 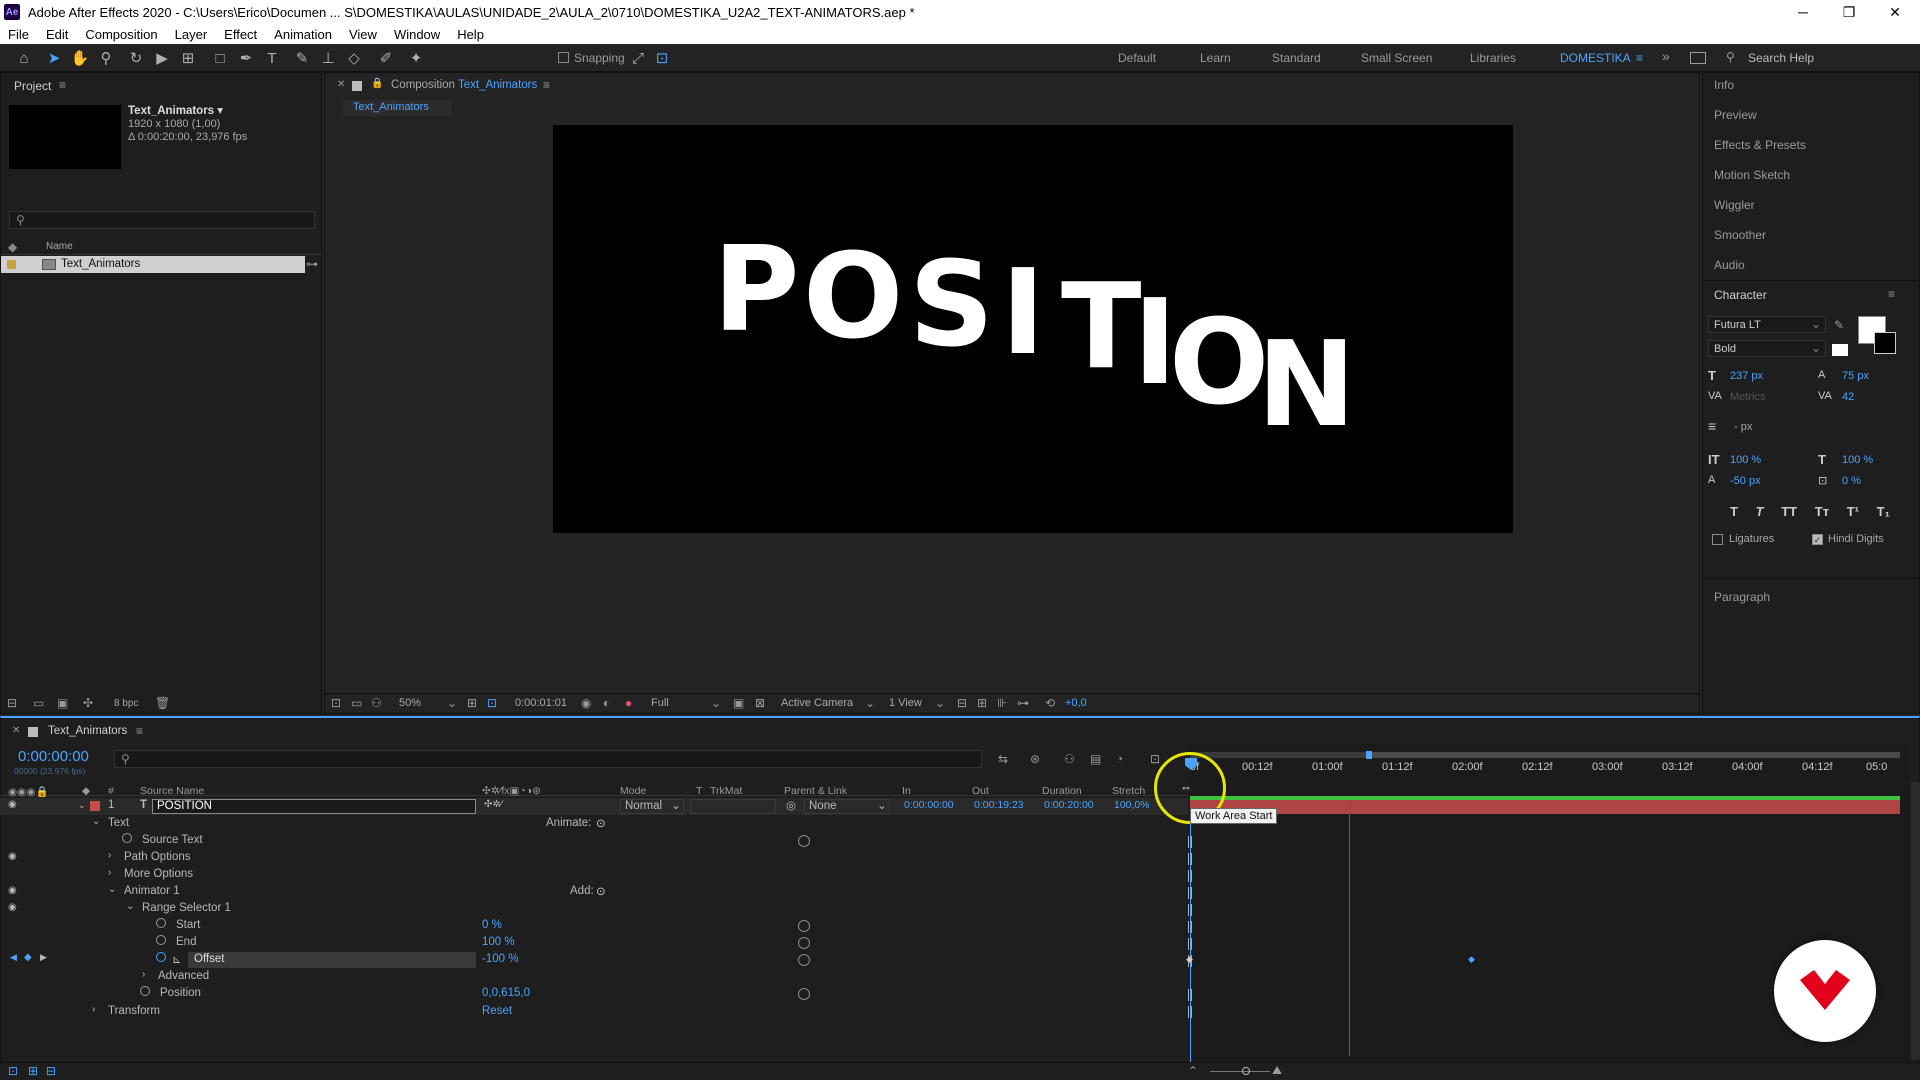 I want to click on transfer-controls-toggle-icon: ⊞, so click(x=33, y=1071).